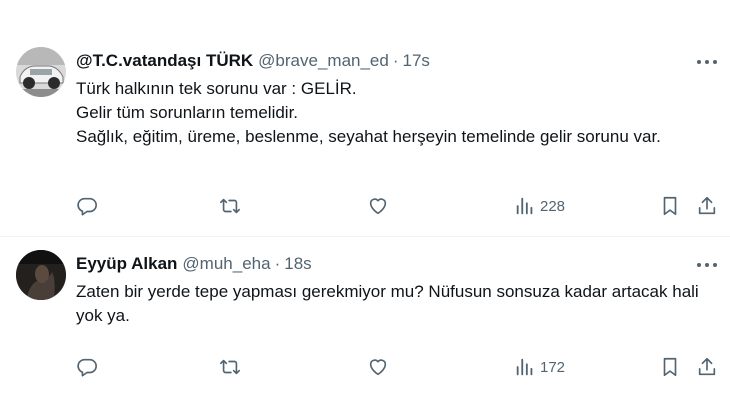 The image size is (730, 420). I want to click on dark-photo-avatar-icon, so click(41, 275).